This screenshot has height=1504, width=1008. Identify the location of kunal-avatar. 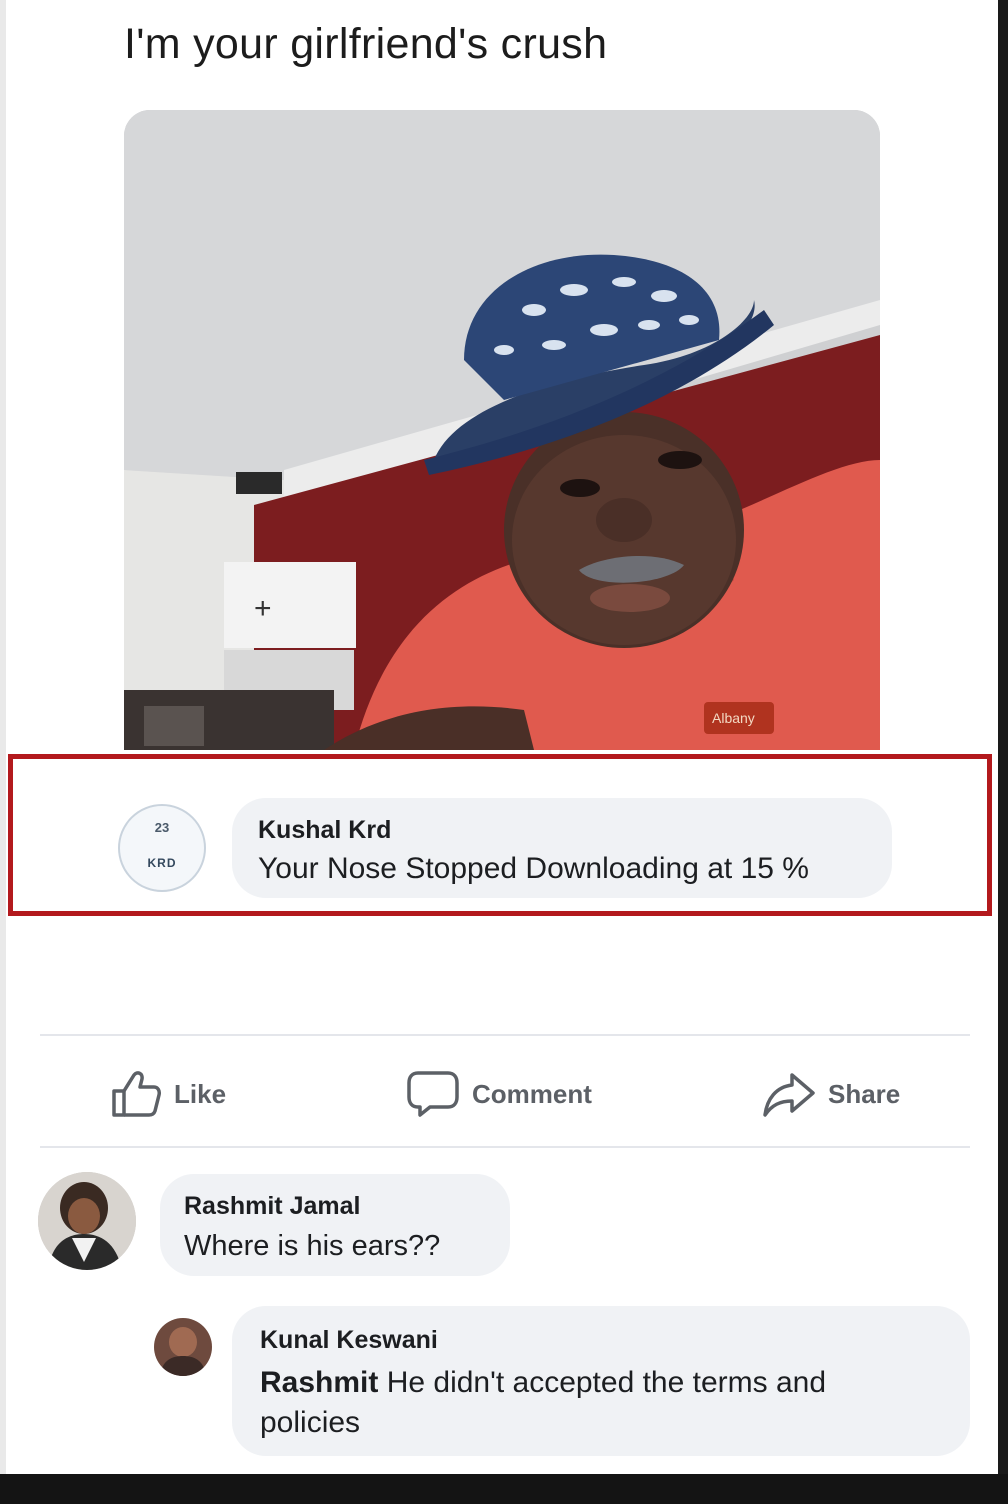
(183, 1347).